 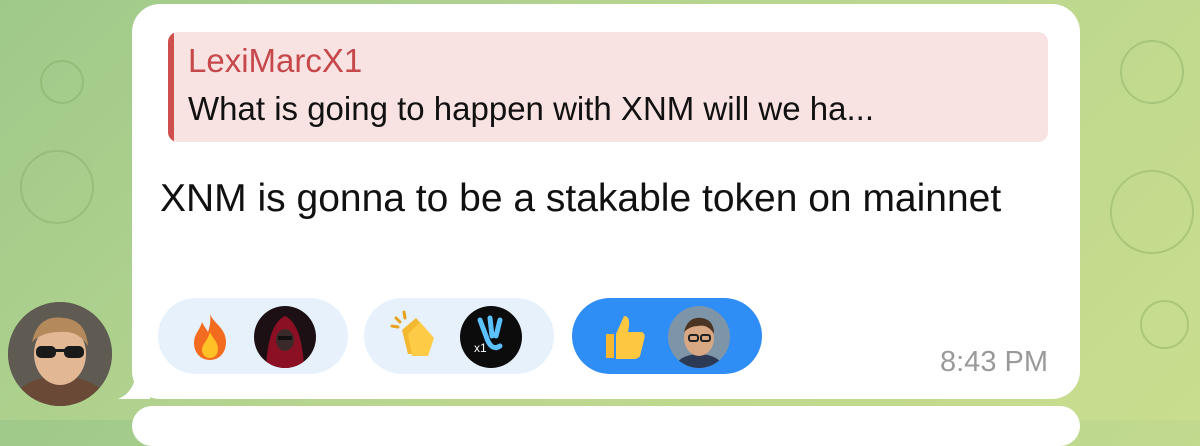 I want to click on sender-avatar-image, so click(x=60, y=354).